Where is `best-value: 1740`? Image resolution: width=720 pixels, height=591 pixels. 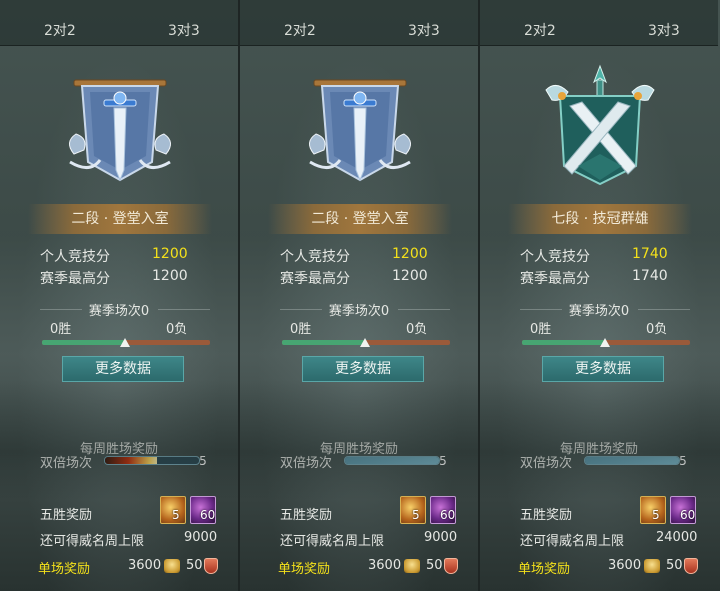 best-value: 1740 is located at coordinates (650, 276).